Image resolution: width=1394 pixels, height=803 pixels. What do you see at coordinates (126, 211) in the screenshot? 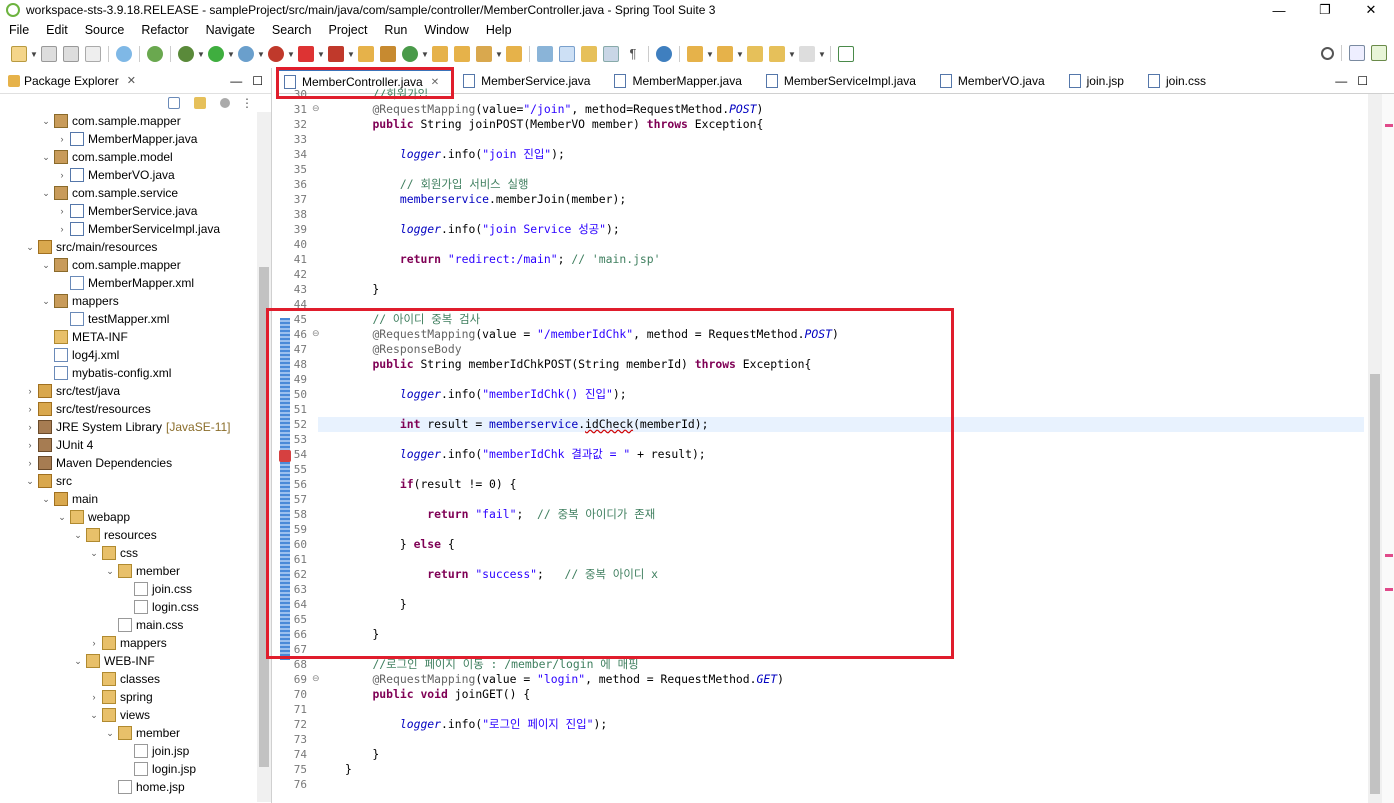
I see `tree-item: › MemberService.java` at bounding box center [126, 211].